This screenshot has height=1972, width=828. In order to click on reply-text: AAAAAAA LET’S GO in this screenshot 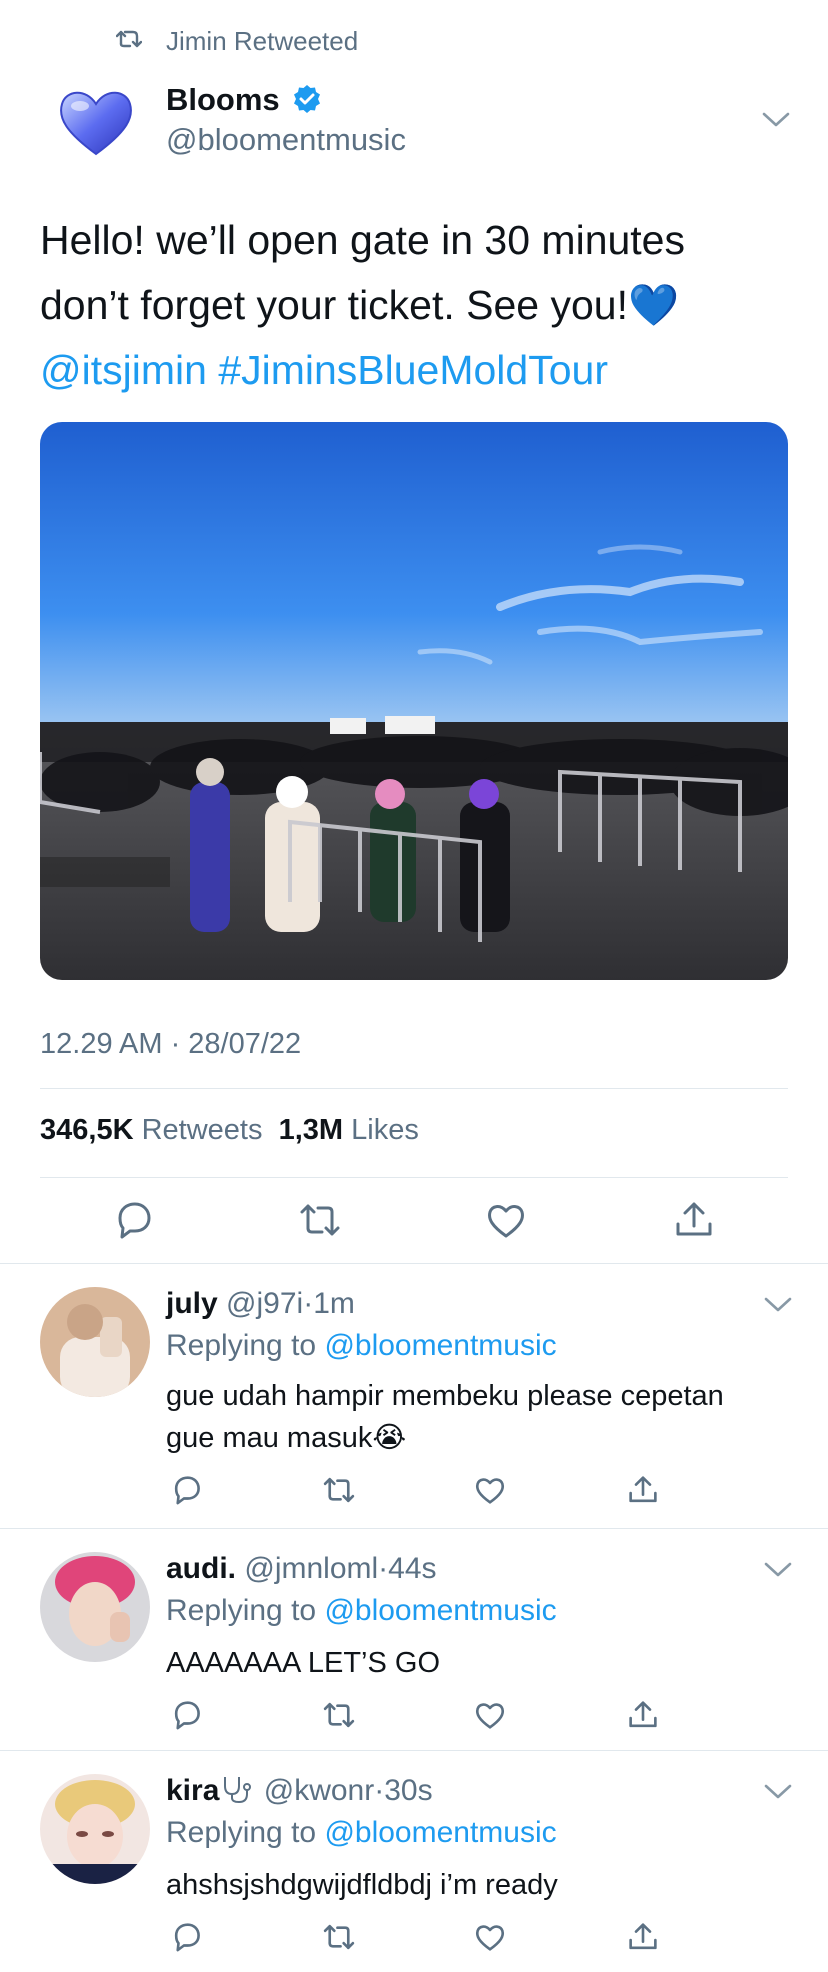, I will do `click(303, 1663)`.